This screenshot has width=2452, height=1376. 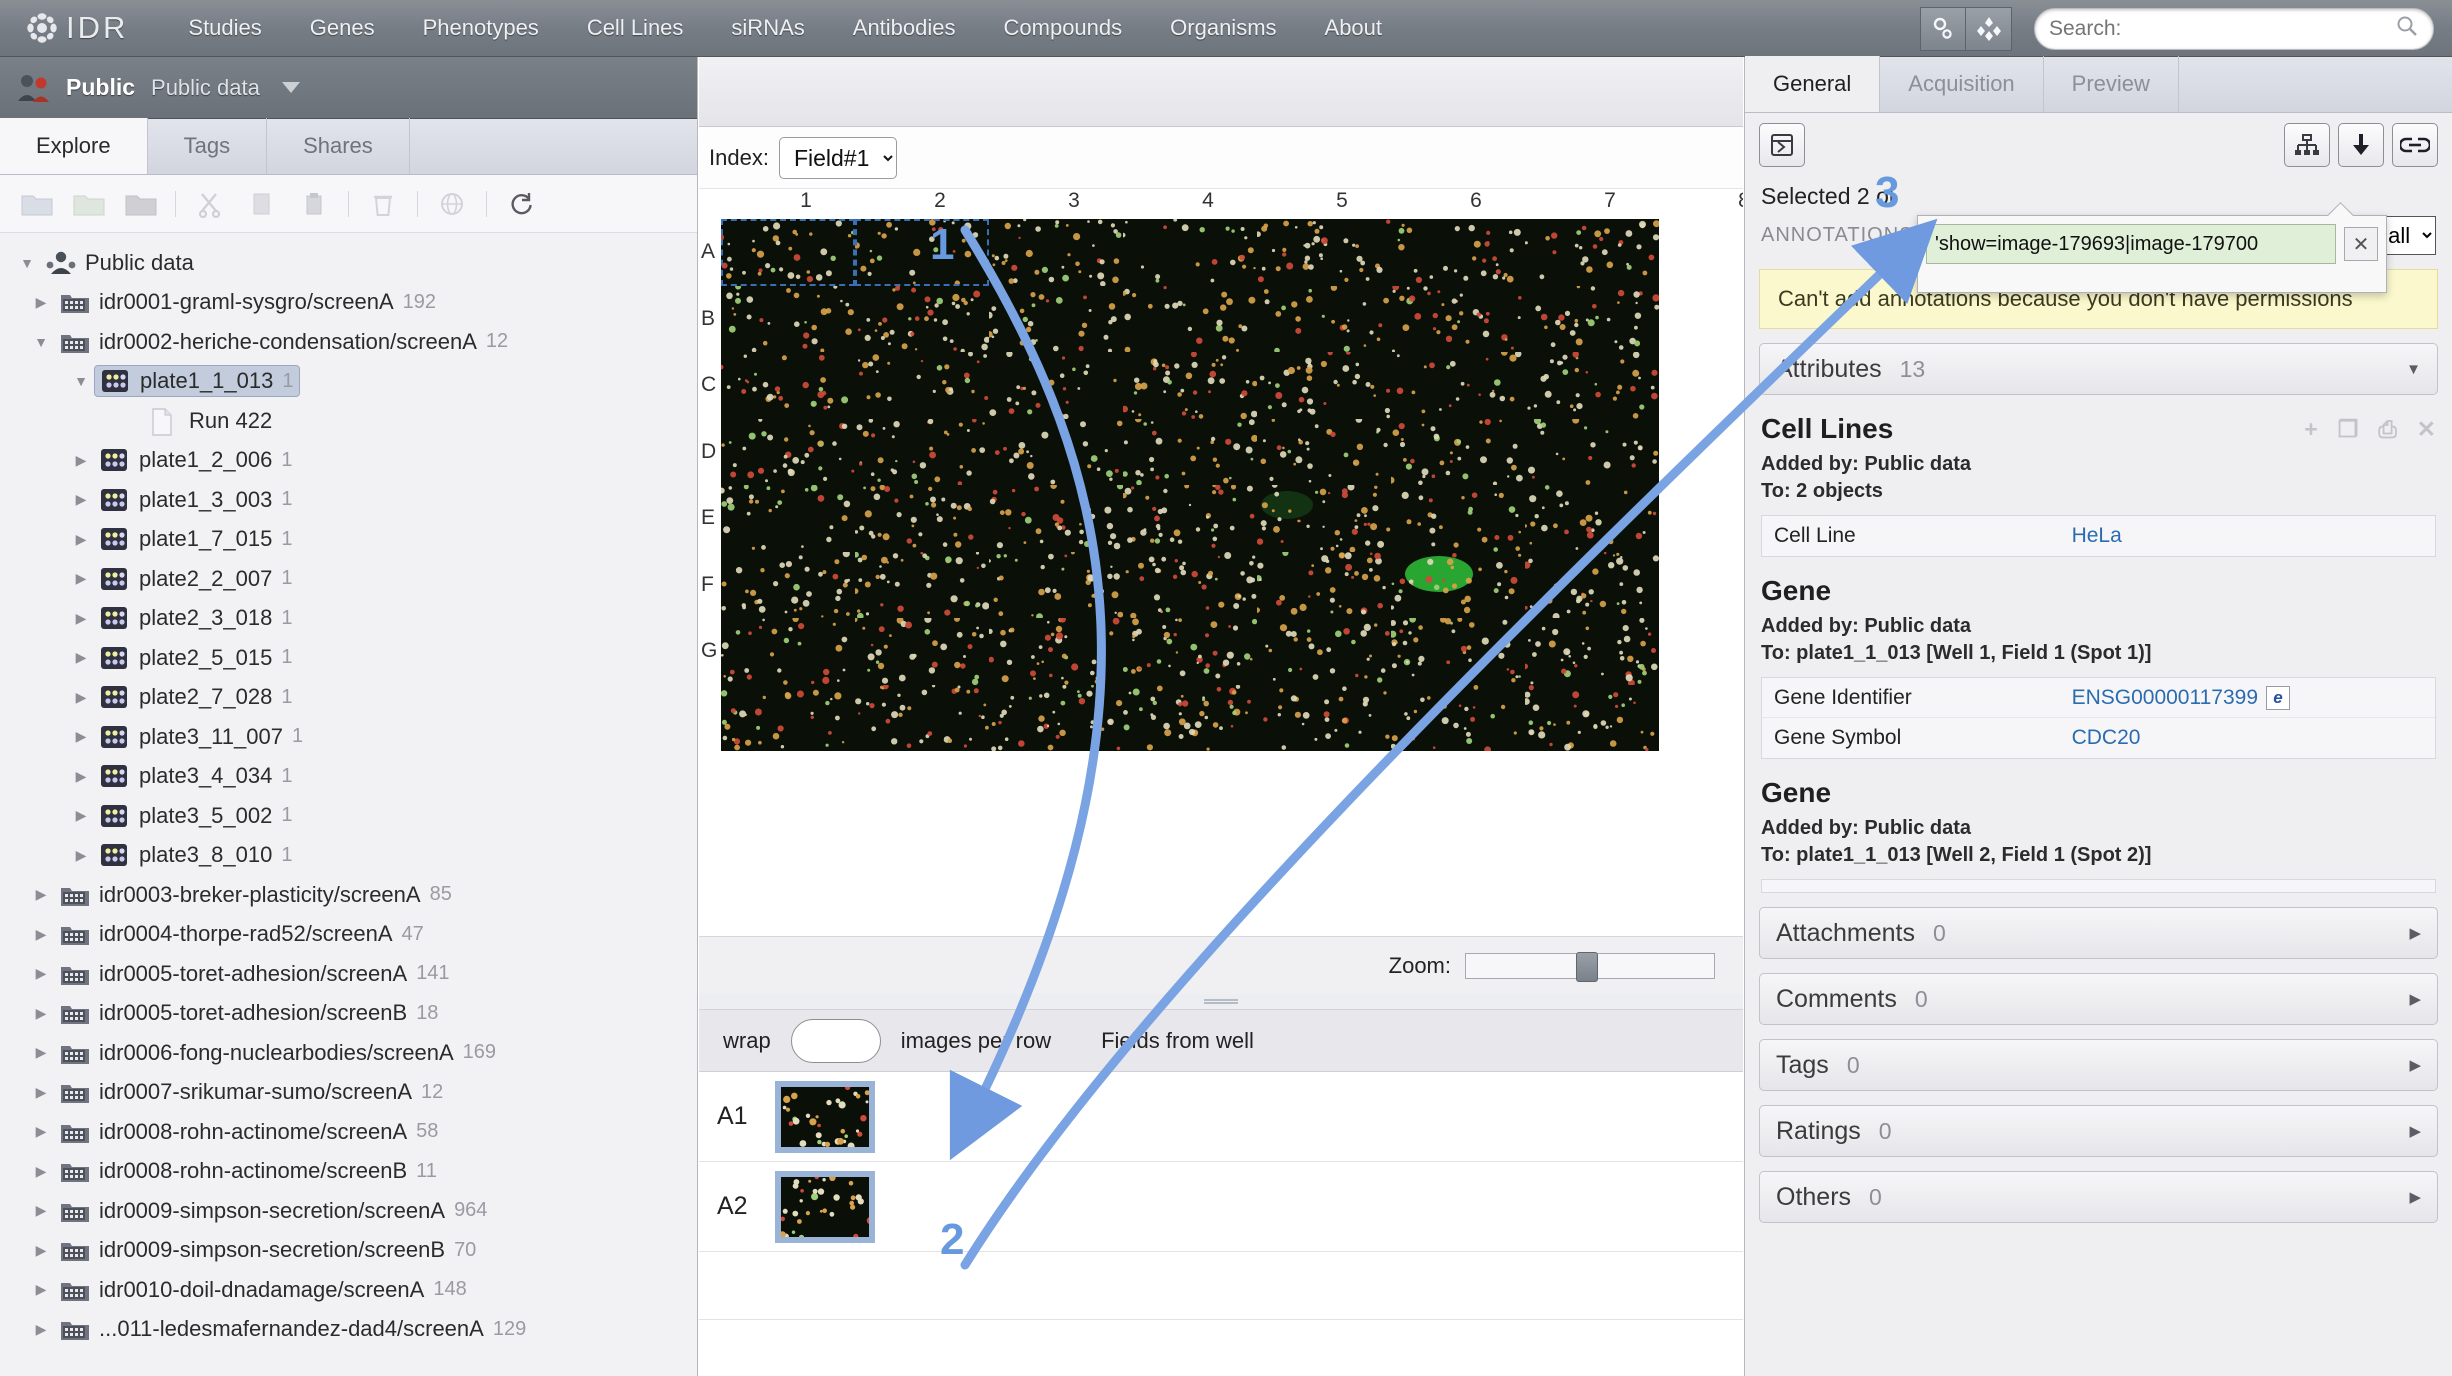 I want to click on tree-item: ▶ plate3_5_002 1, so click(x=348, y=816).